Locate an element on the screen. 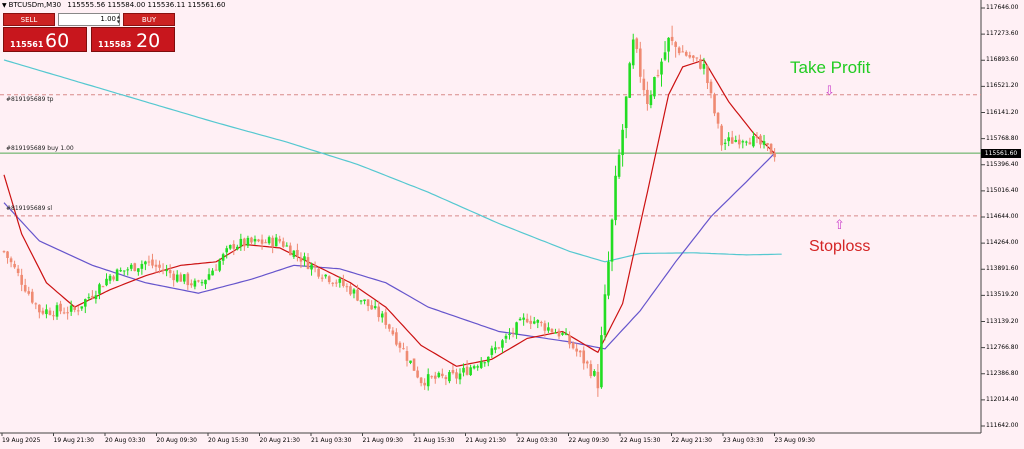  time-axis-label: 22 Aug 21:30 is located at coordinates (691, 440).